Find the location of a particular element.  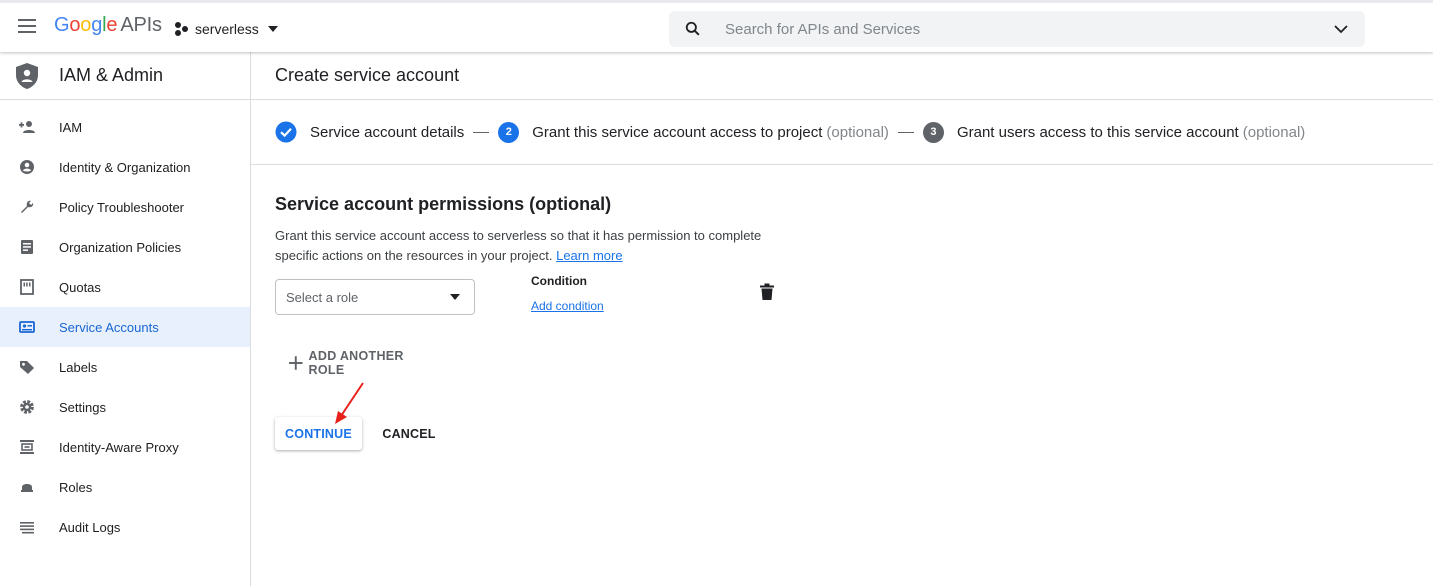

cancel-button: CANCEL is located at coordinates (409, 433).